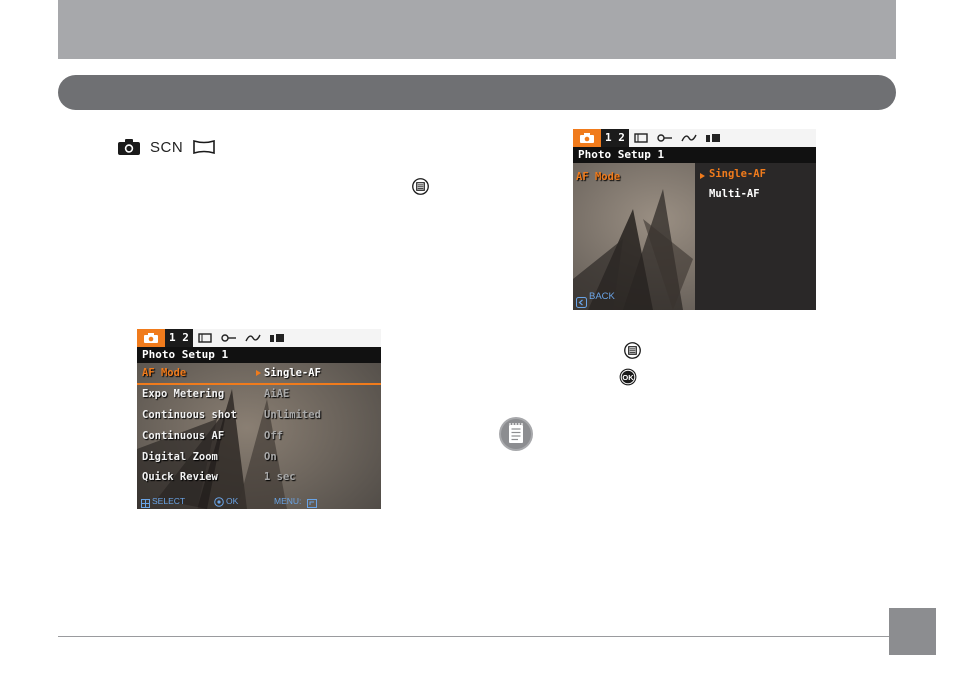 This screenshot has height=693, width=953. Describe the element at coordinates (912, 631) in the screenshot. I see `page-number-box` at that location.